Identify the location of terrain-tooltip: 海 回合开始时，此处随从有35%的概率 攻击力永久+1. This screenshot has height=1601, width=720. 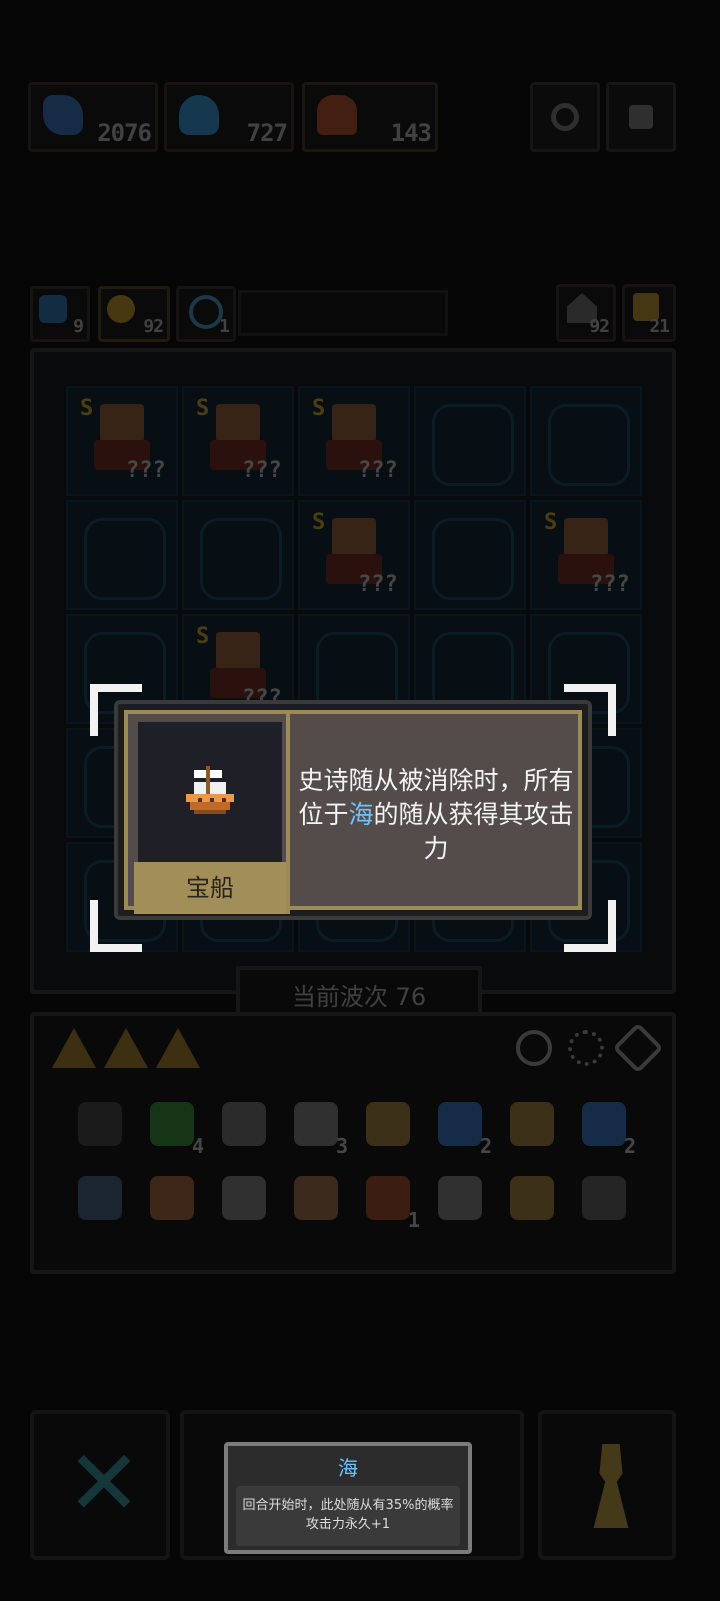
(348, 1498).